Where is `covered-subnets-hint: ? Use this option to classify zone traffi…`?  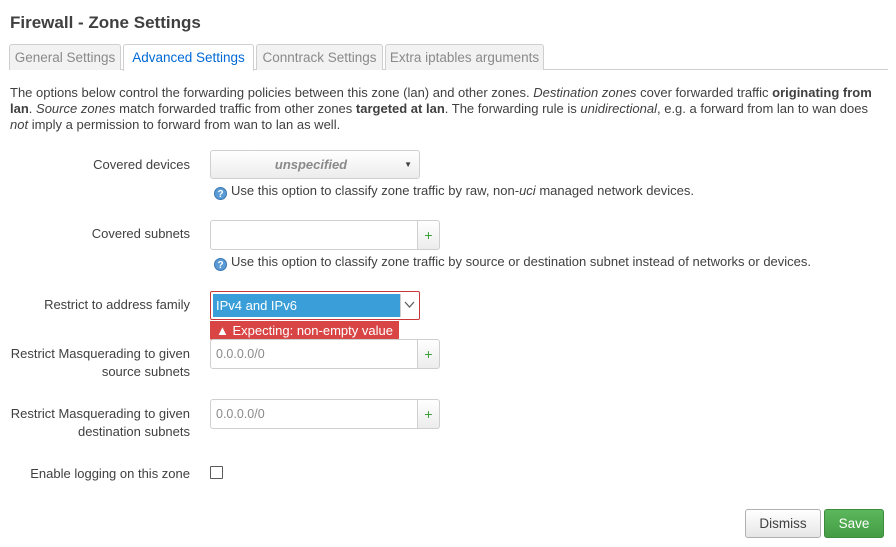
covered-subnets-hint: ? Use this option to classify zone traffi… is located at coordinates (512, 262).